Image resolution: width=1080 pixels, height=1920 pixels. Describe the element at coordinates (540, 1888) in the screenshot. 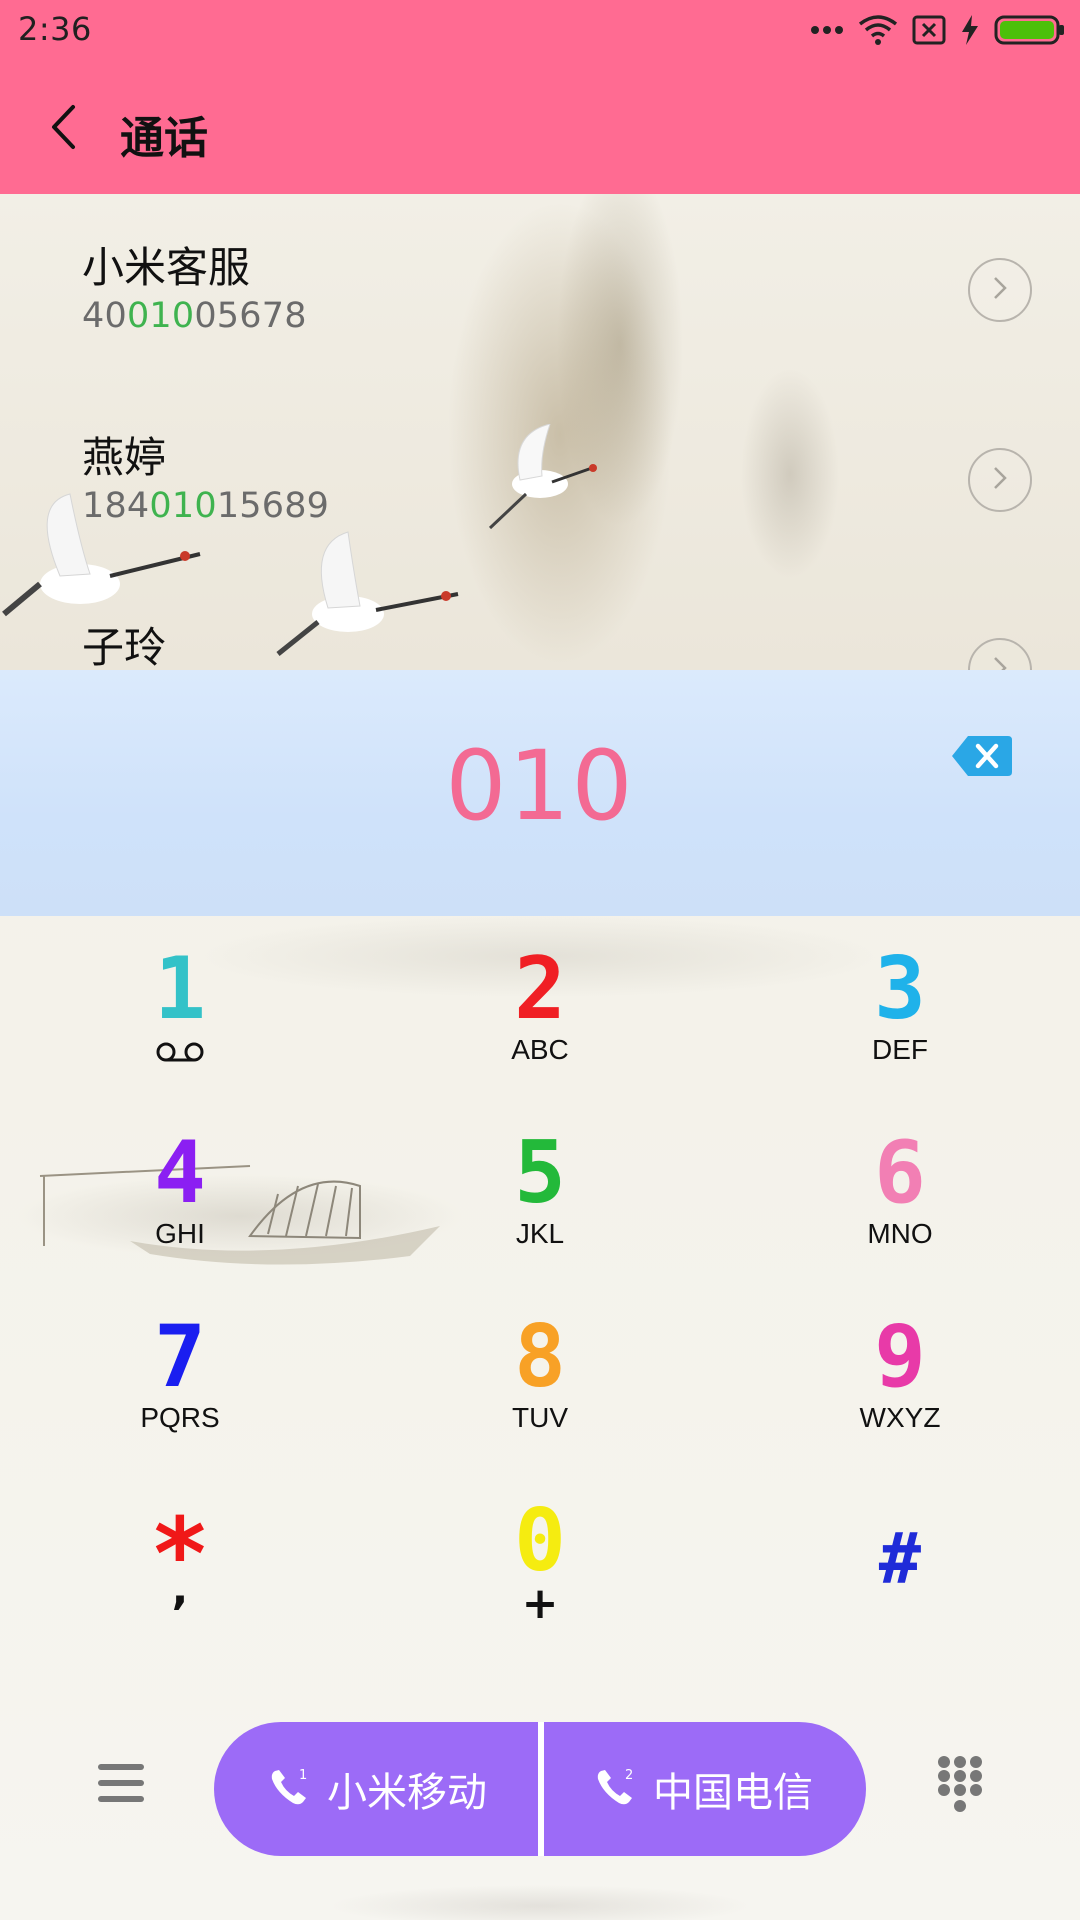

I see `landscape-decoration` at that location.